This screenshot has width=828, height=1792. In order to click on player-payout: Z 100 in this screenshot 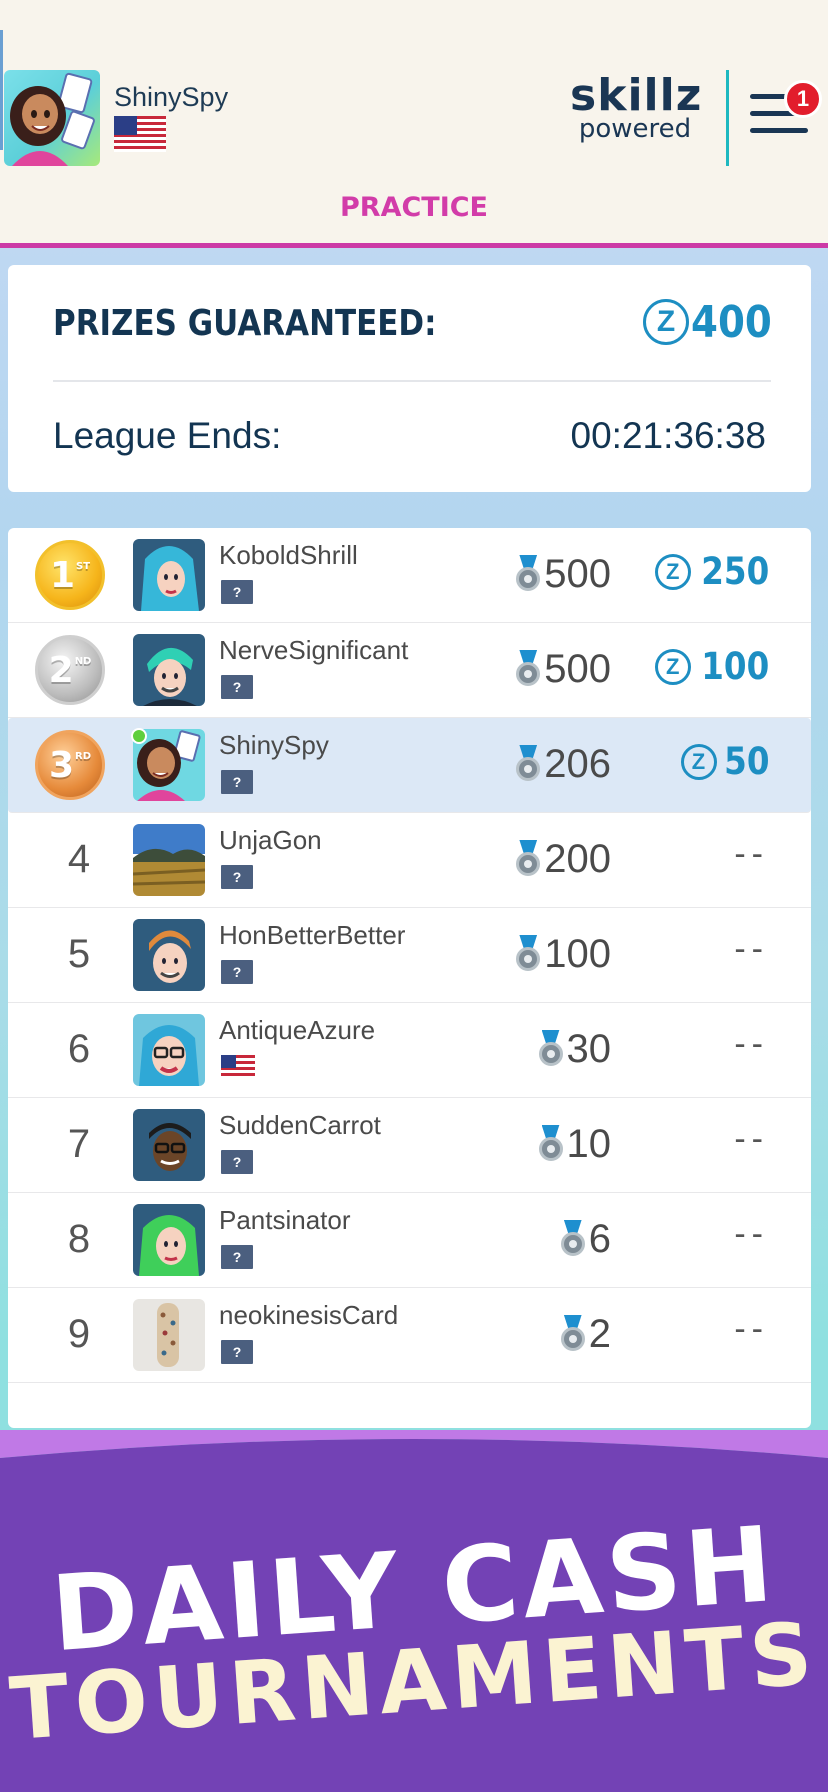, I will do `click(711, 666)`.